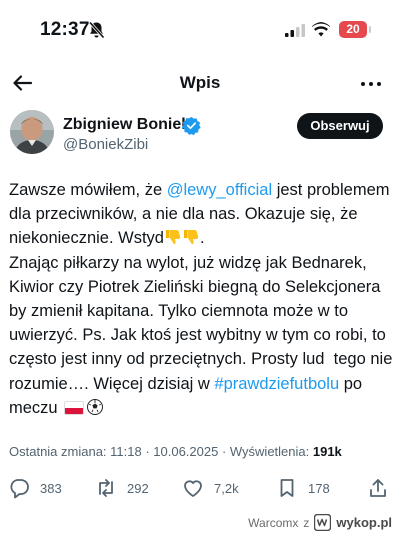  I want to click on avatar-photo-icon, so click(32, 132).